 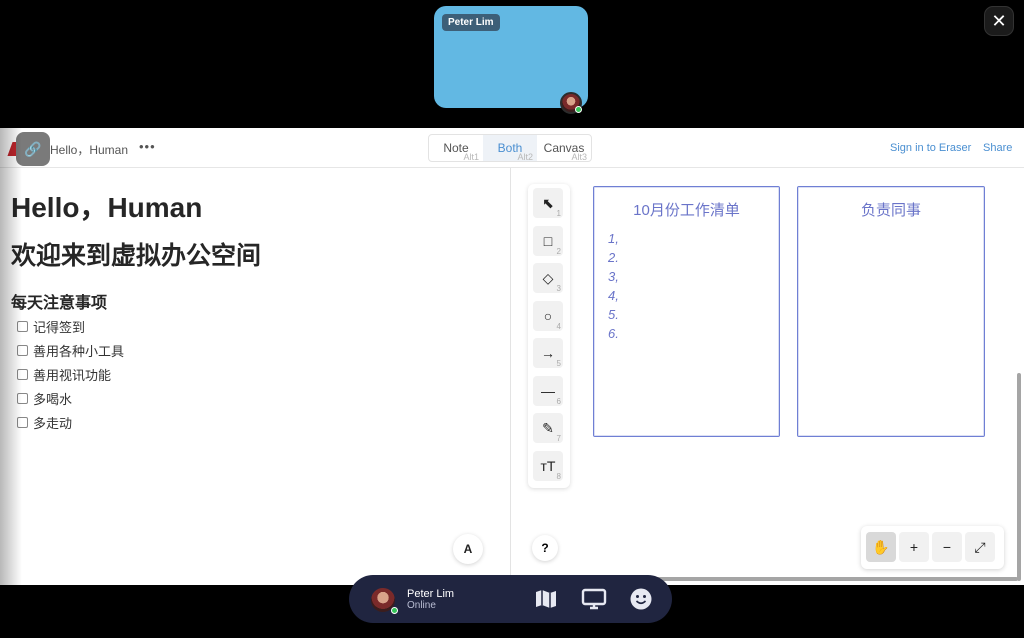 I want to click on checklist-item-label: 善用各种小工具, so click(x=79, y=351).